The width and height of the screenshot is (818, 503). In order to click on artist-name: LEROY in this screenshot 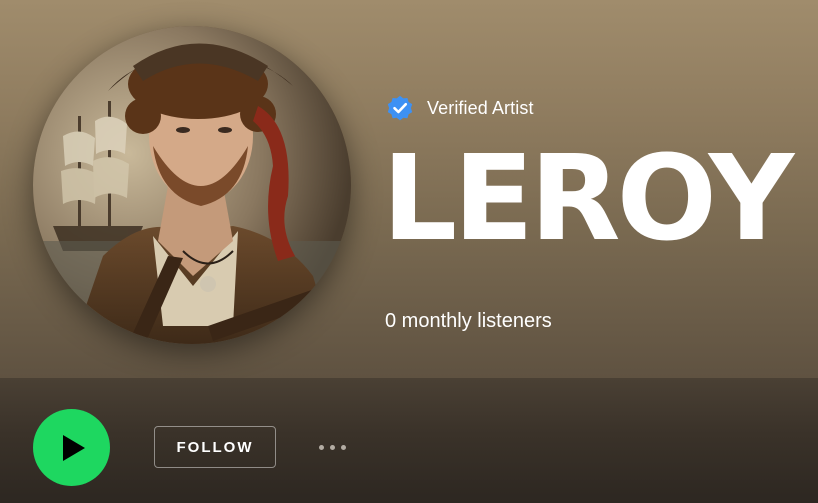, I will do `click(588, 198)`.